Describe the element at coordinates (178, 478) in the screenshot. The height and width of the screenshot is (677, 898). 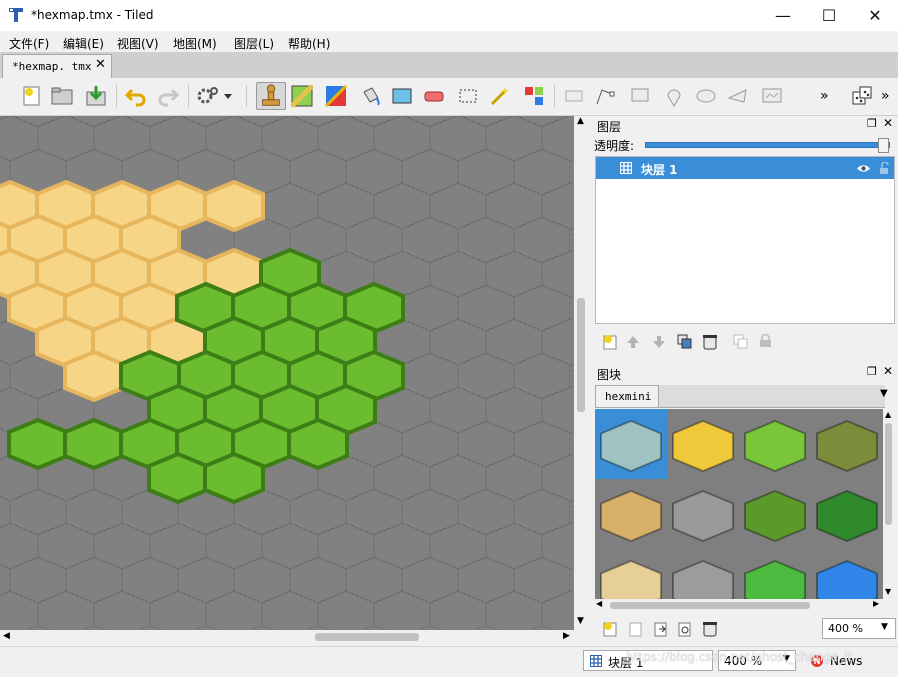
I see `grass-hex-tile` at that location.